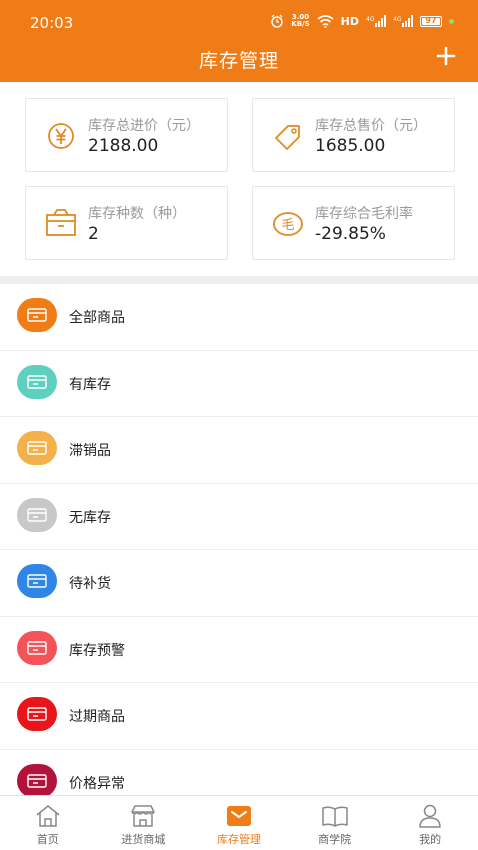  What do you see at coordinates (61, 222) in the screenshot?
I see `box-icon` at bounding box center [61, 222].